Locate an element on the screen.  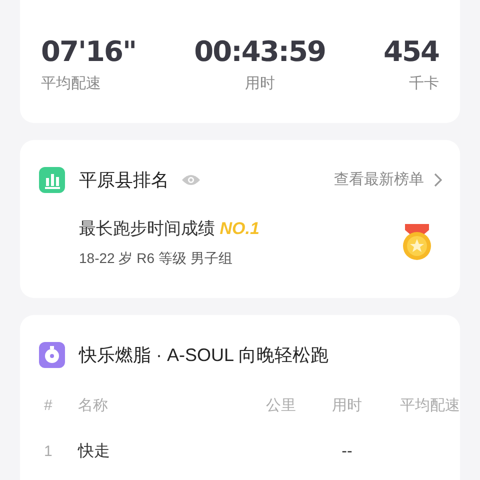
bar-chart-icon is located at coordinates (52, 180).